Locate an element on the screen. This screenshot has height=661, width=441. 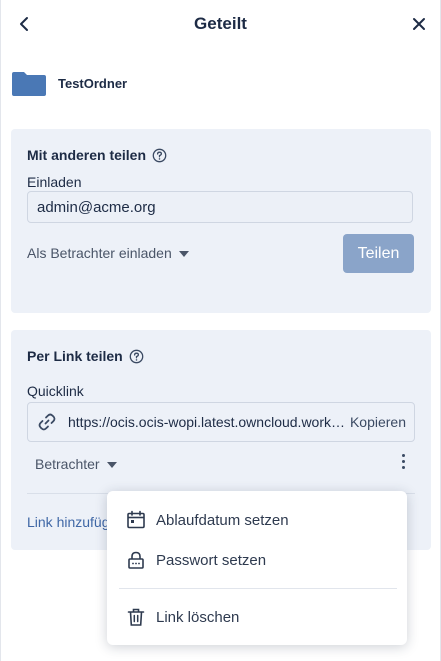
menu-divider is located at coordinates (258, 588).